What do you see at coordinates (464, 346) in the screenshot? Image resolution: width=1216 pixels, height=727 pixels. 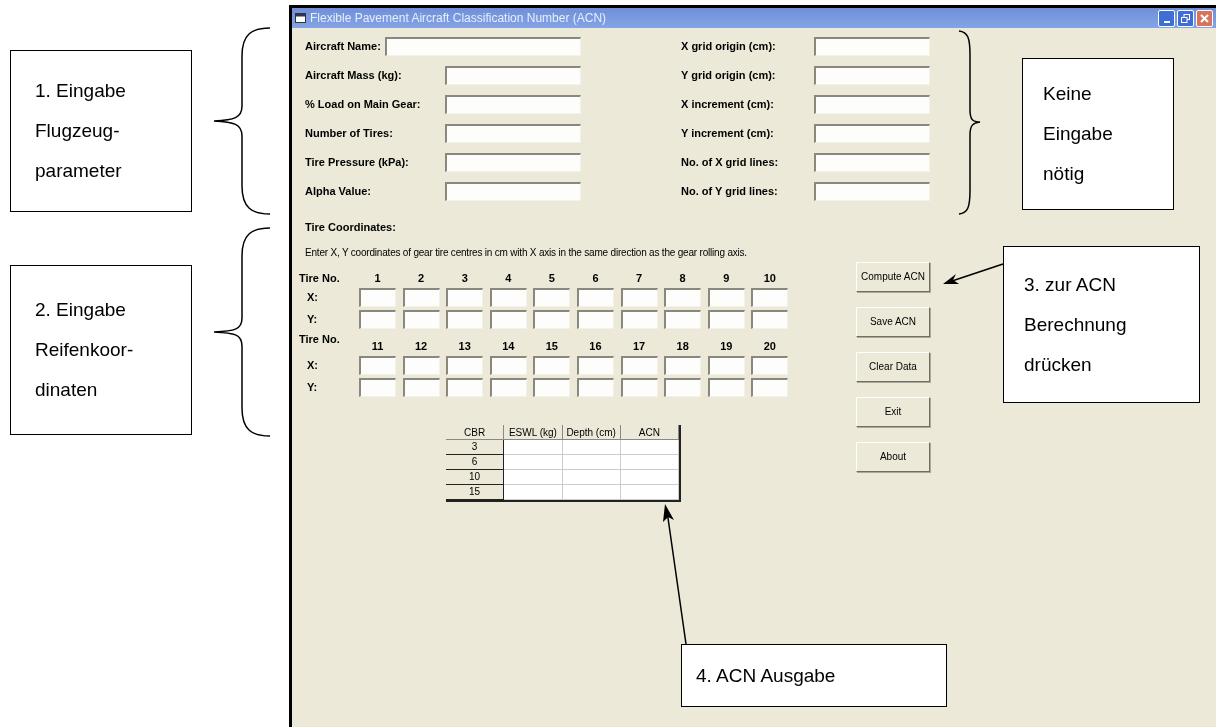 I see `tire-number: 13` at bounding box center [464, 346].